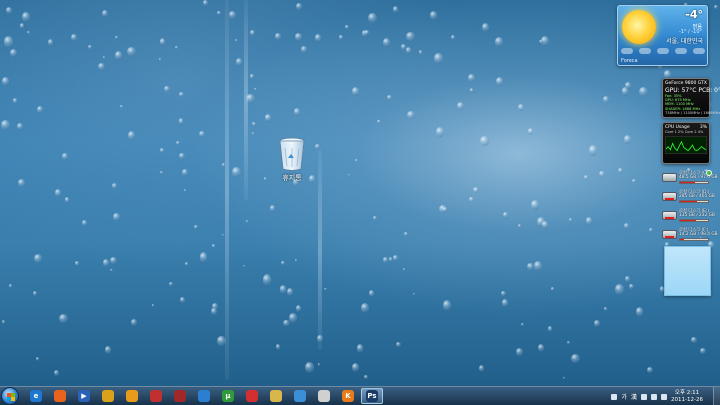 This screenshot has width=720, height=405. What do you see at coordinates (108, 396) in the screenshot?
I see `taskbar-button-paint` at bounding box center [108, 396].